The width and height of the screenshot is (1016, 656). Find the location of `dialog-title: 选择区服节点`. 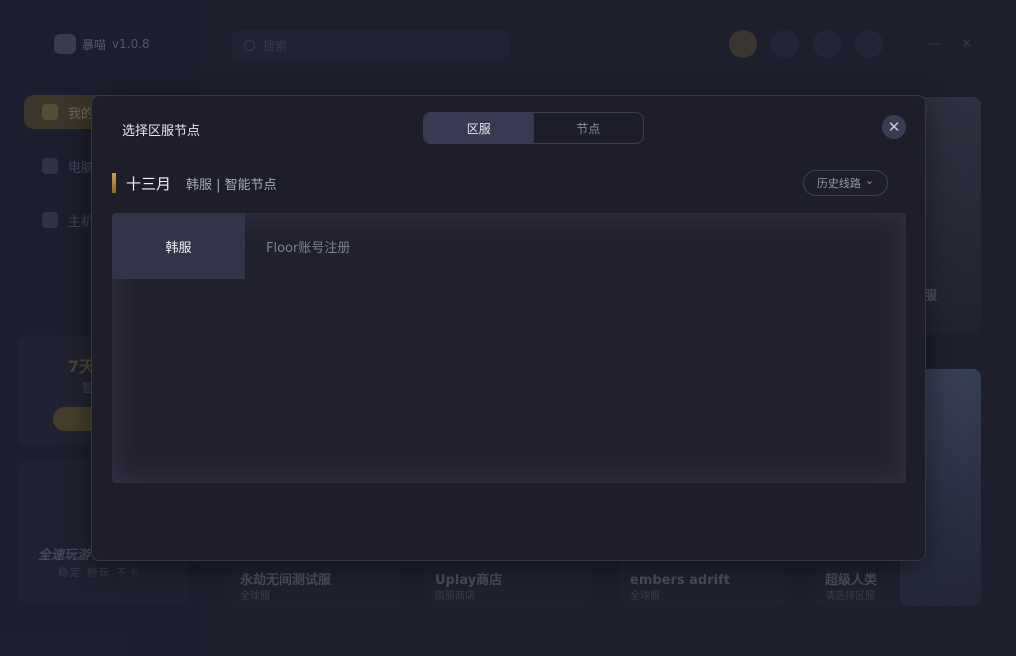

dialog-title: 选择区服节点 is located at coordinates (161, 131).